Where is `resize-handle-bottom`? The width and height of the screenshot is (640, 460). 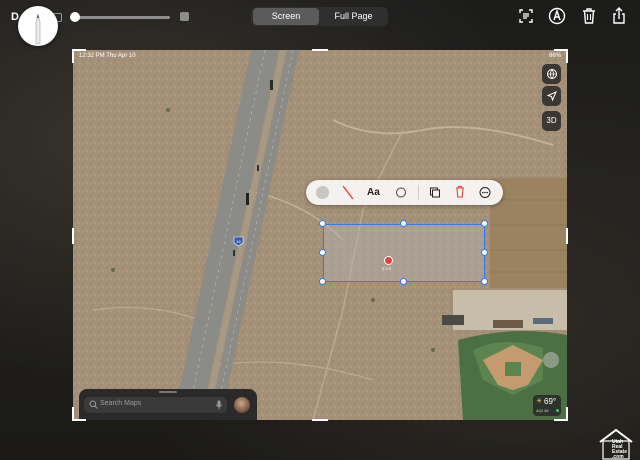
resize-handle-bottom is located at coordinates (403, 281).